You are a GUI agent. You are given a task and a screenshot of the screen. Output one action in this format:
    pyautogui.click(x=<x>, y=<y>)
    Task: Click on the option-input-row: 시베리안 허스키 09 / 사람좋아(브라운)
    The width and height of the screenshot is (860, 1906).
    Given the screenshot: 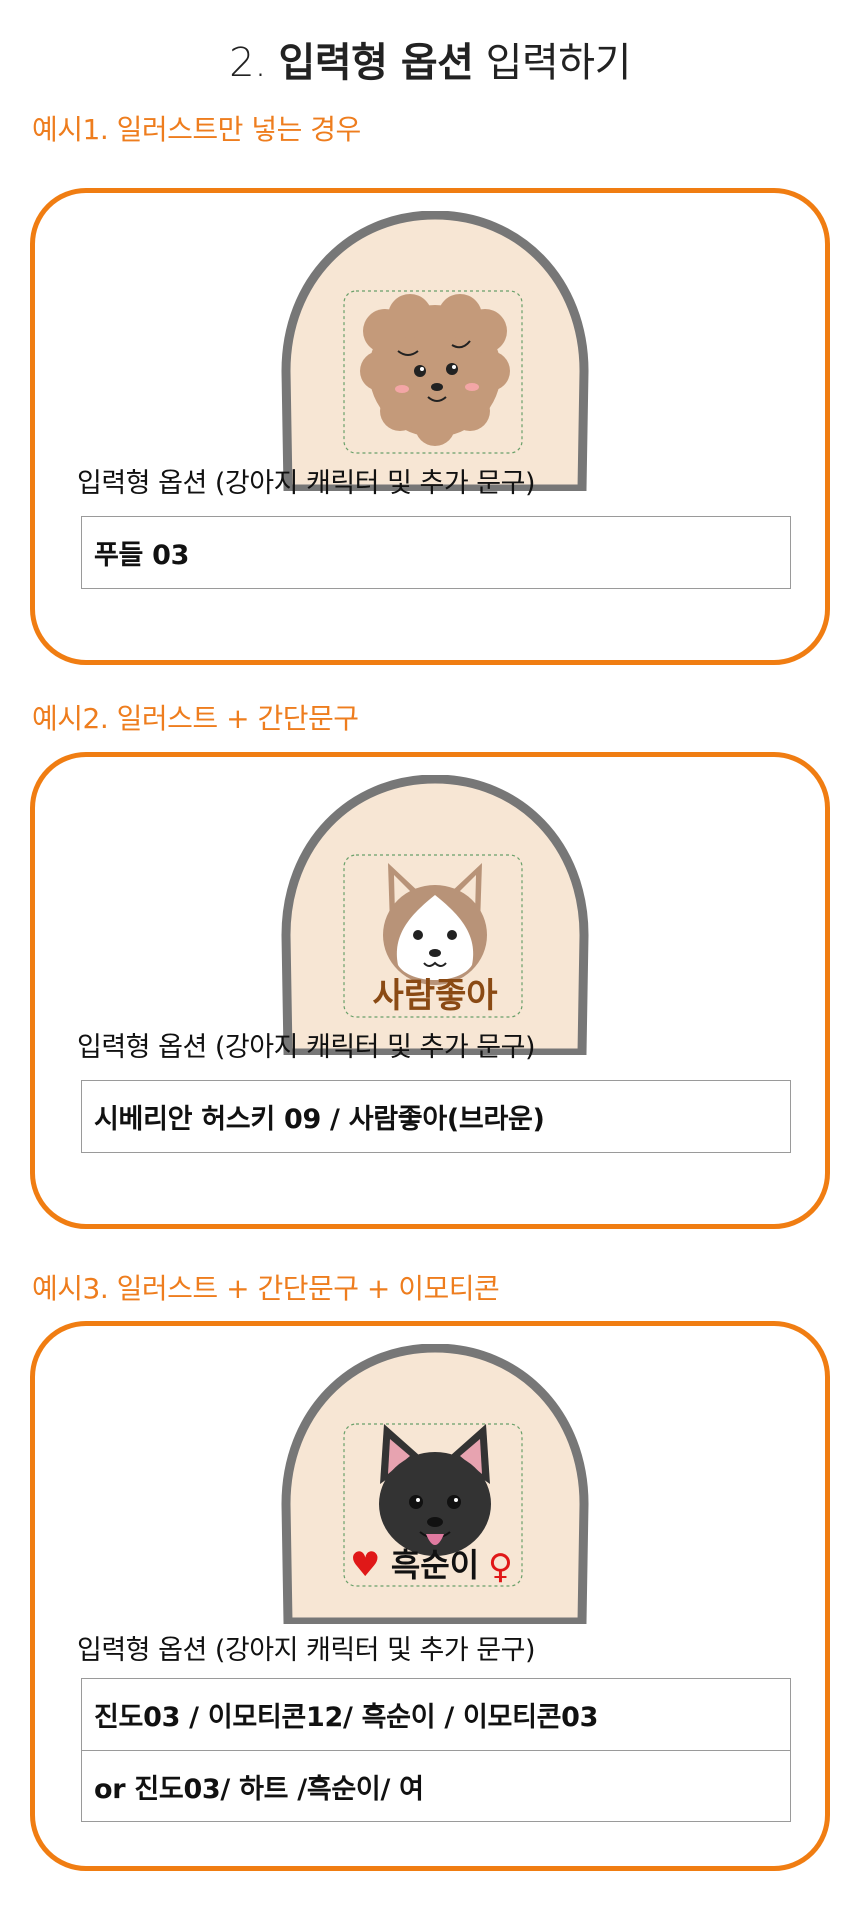 What is the action you would take?
    pyautogui.click(x=436, y=1116)
    